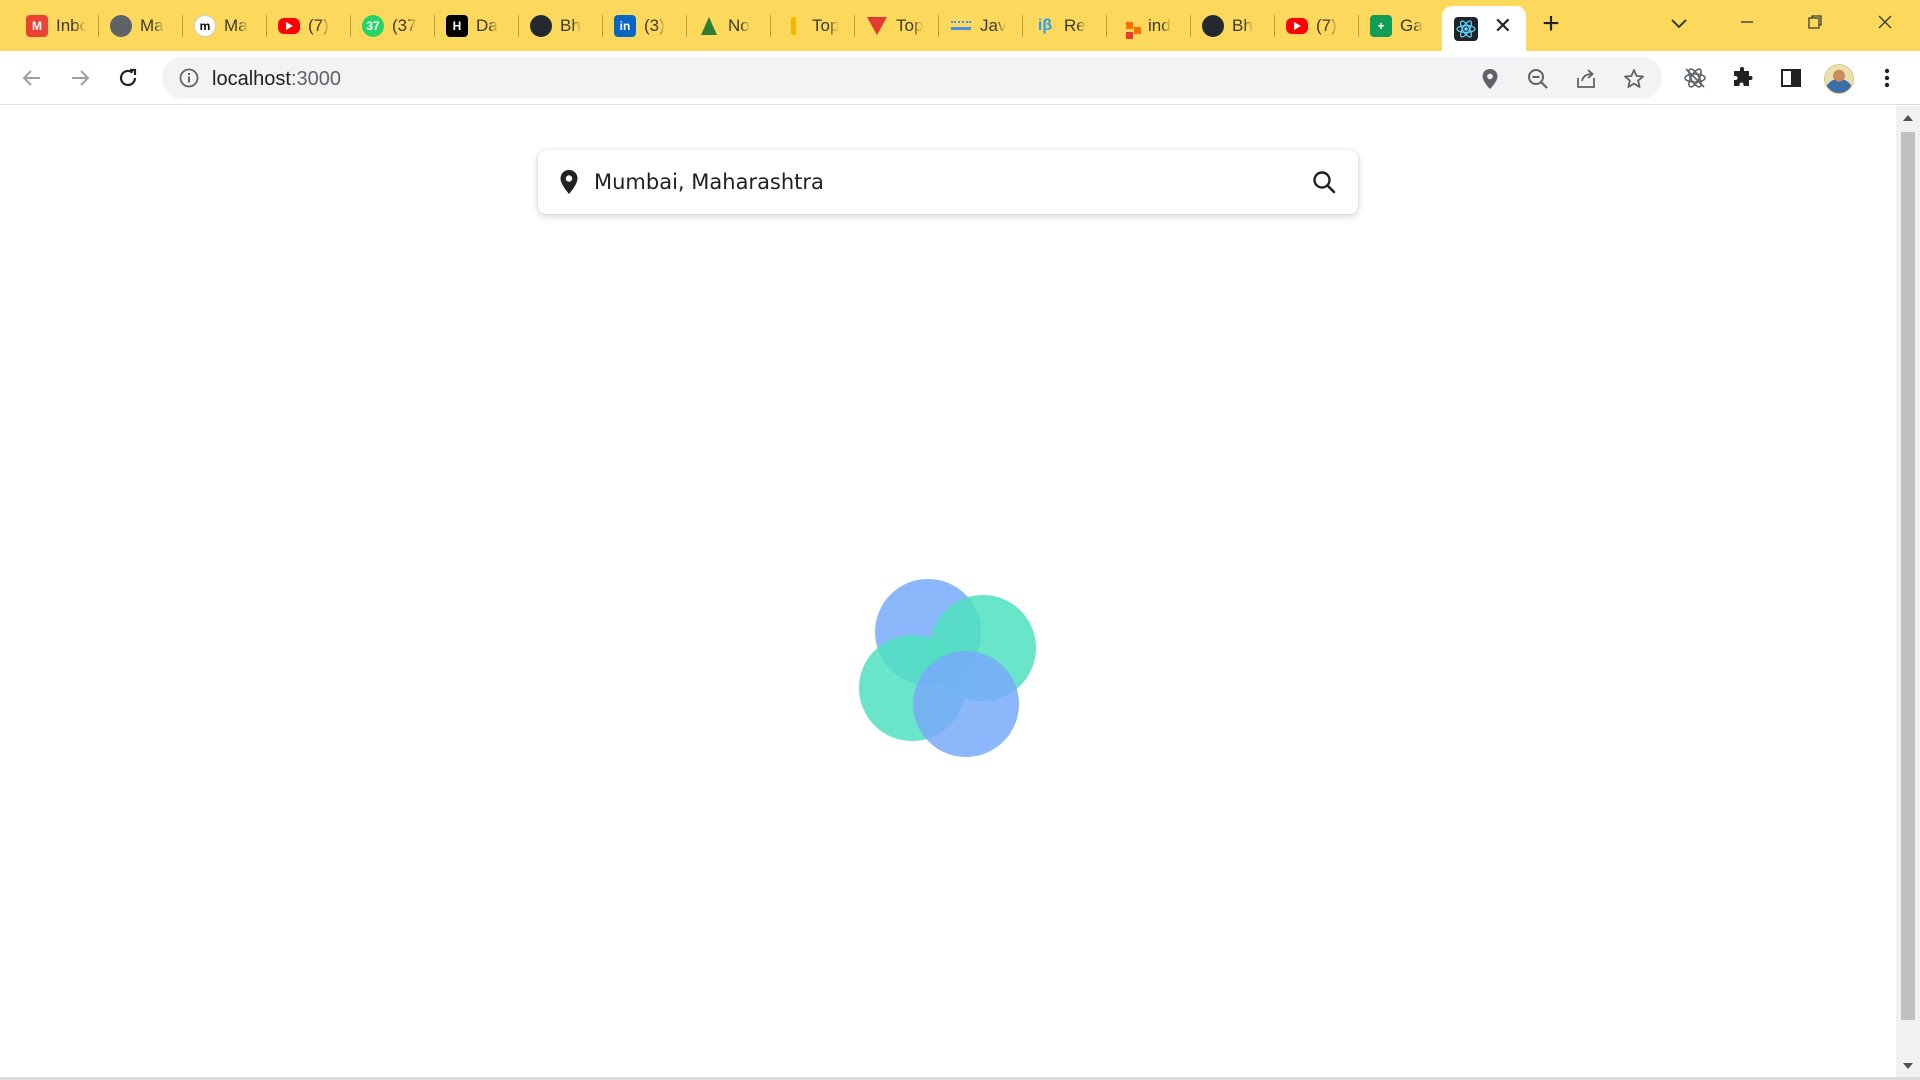 The height and width of the screenshot is (1080, 1920). What do you see at coordinates (1484, 28) in the screenshot?
I see `active-browser-tab: ✕` at bounding box center [1484, 28].